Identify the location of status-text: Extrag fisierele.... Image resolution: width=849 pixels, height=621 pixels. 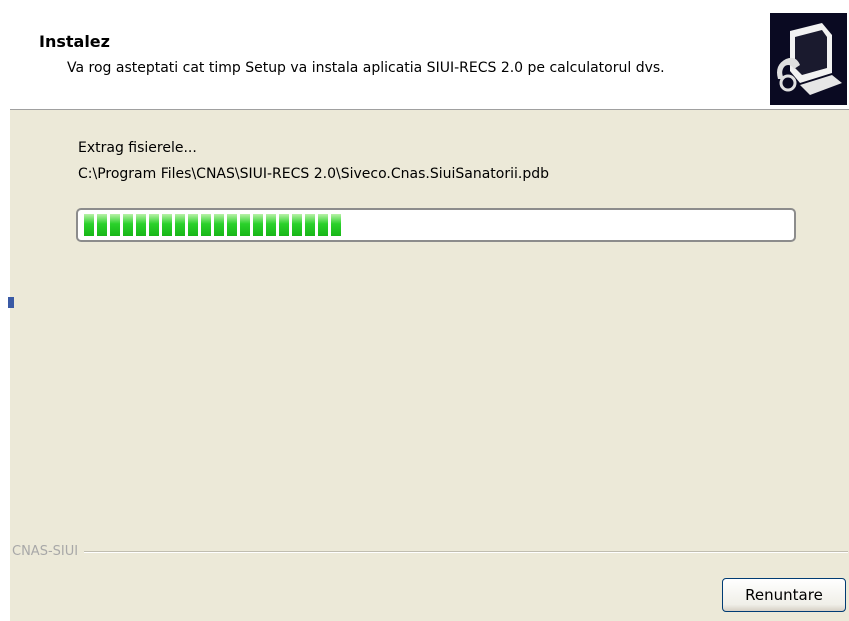
(137, 148).